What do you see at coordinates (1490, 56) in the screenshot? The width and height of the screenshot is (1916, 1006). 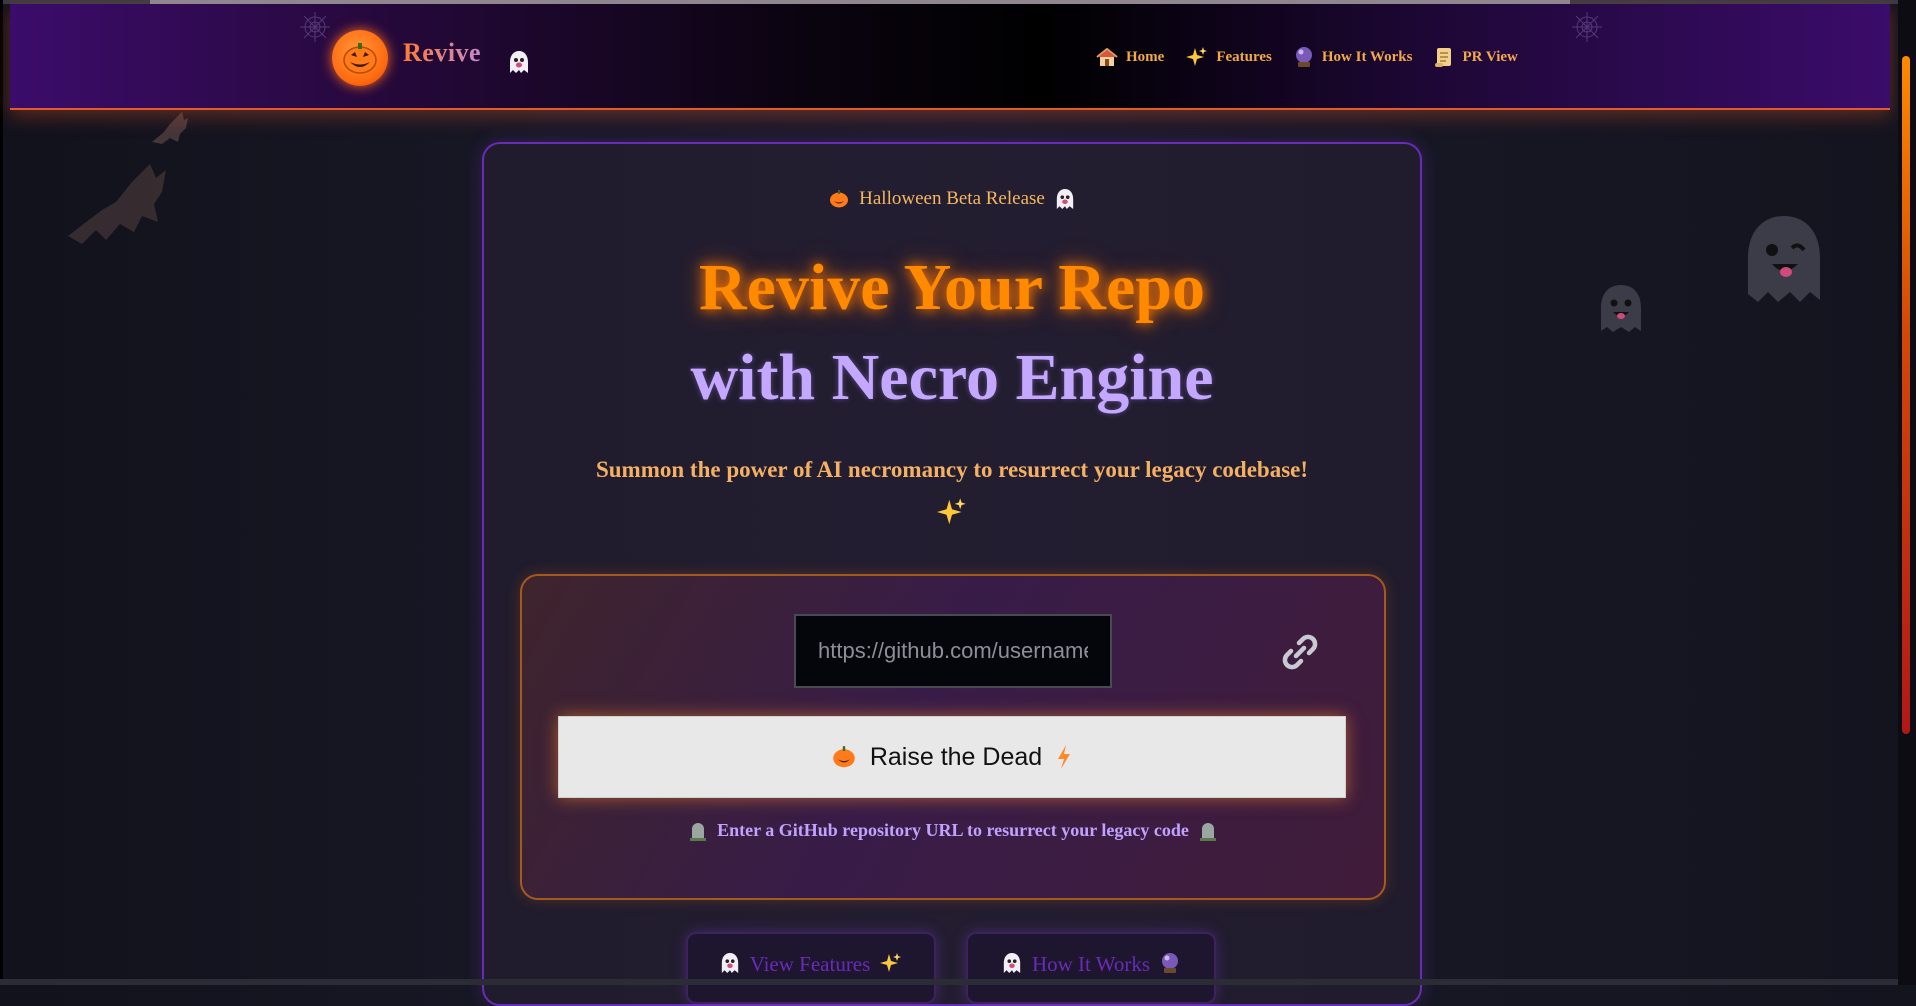 I see `nav-pr-view-label: PR View` at bounding box center [1490, 56].